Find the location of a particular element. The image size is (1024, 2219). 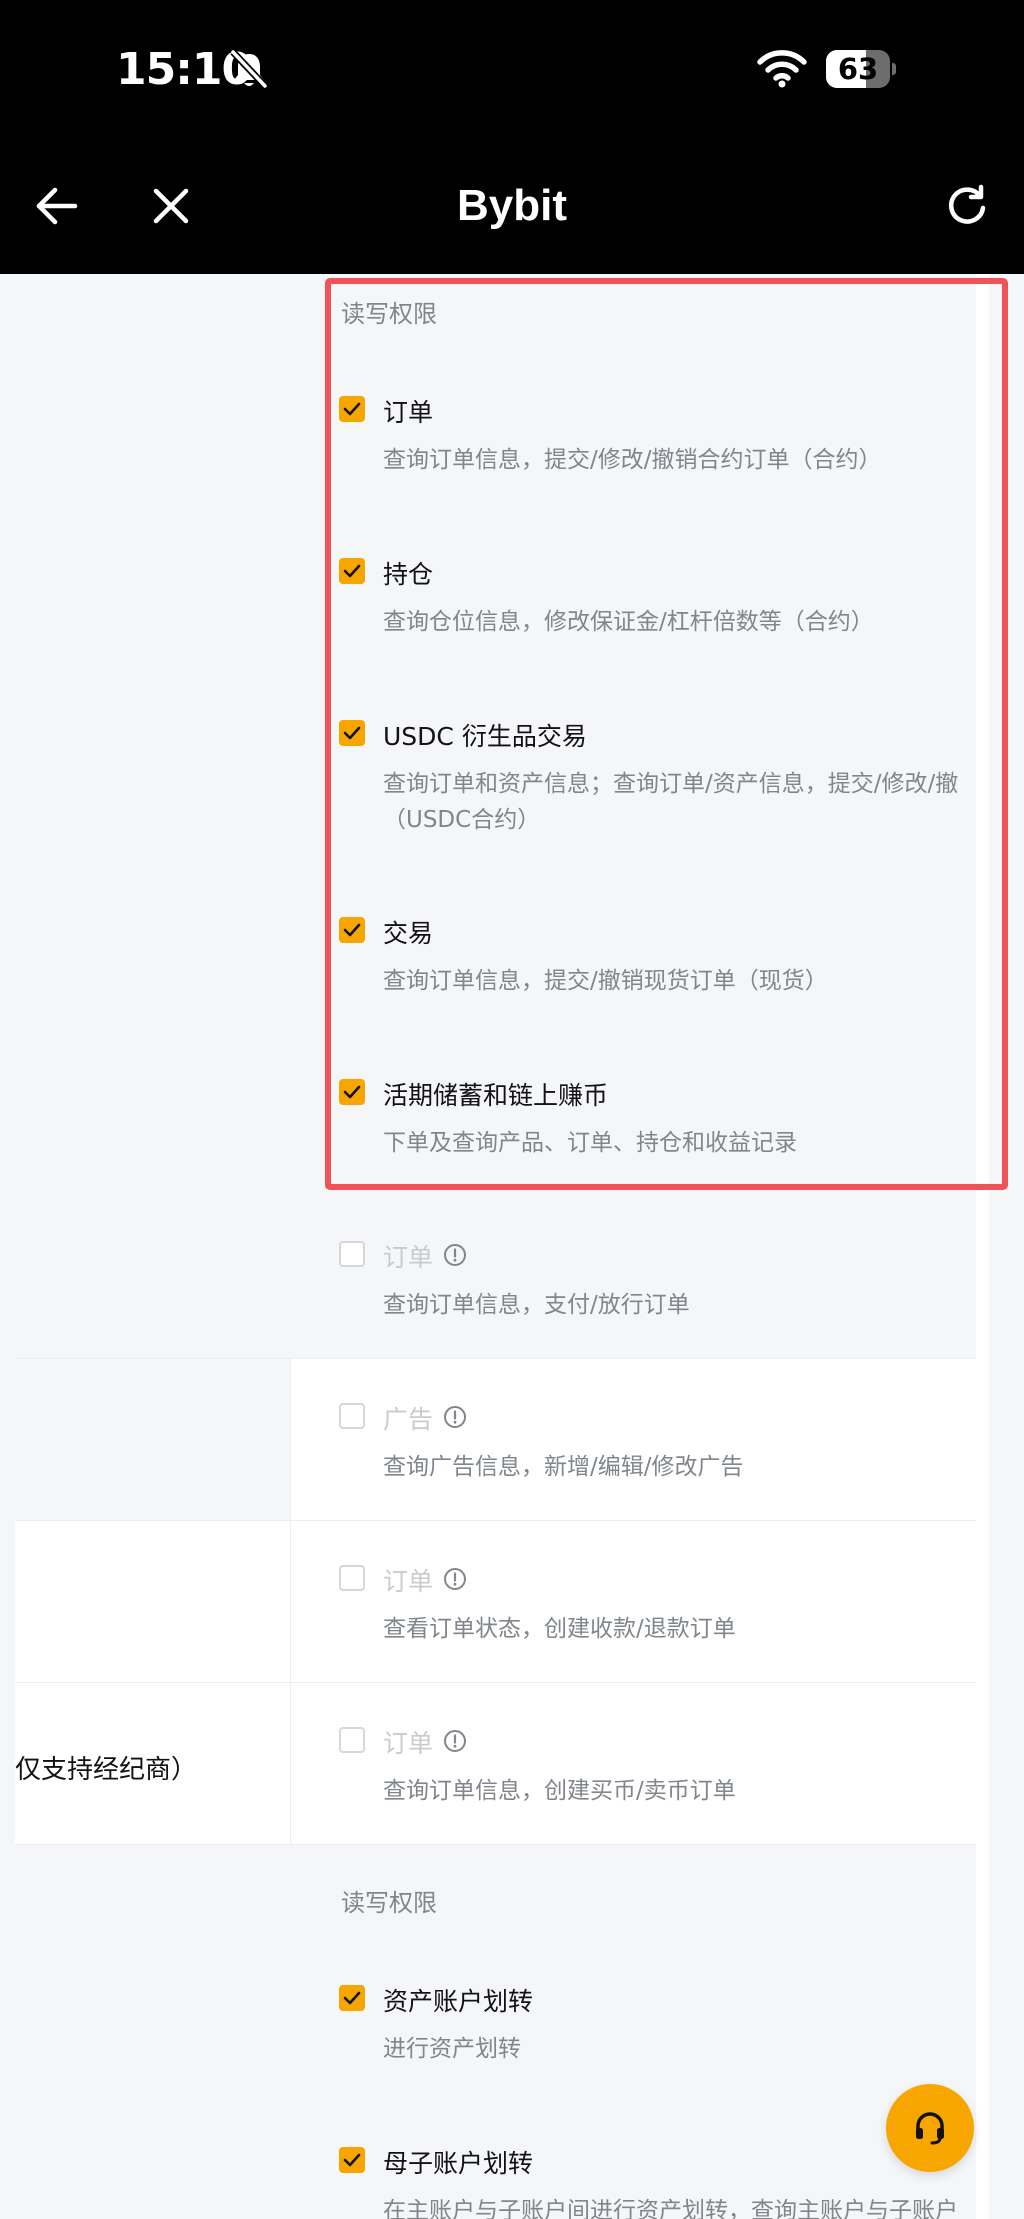

status-bar: 15:10 63 is located at coordinates (512, 69).